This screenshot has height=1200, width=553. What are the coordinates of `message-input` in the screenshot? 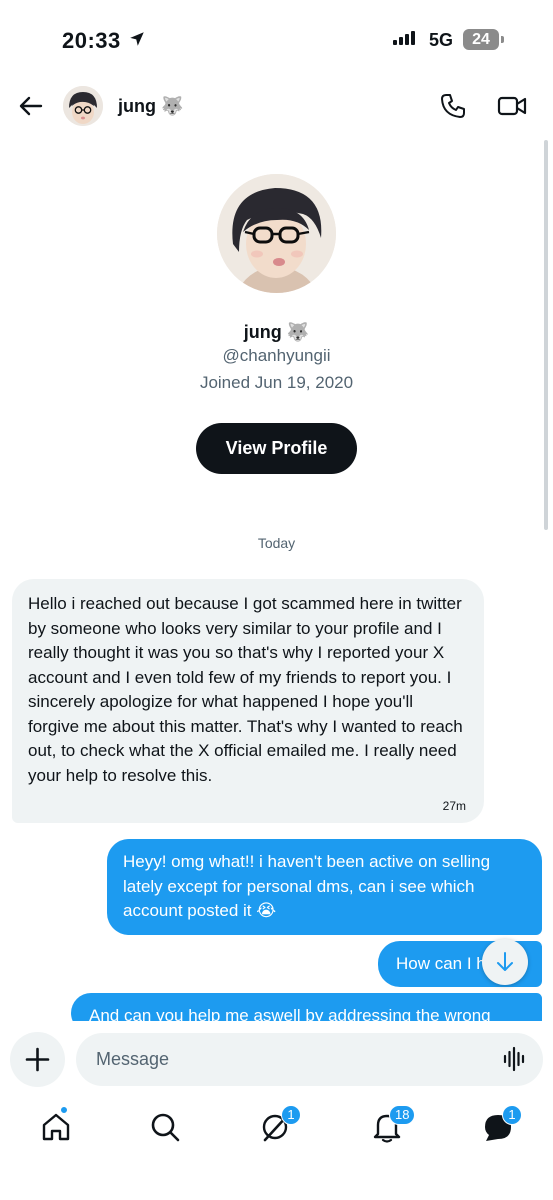 It's located at (309, 1059).